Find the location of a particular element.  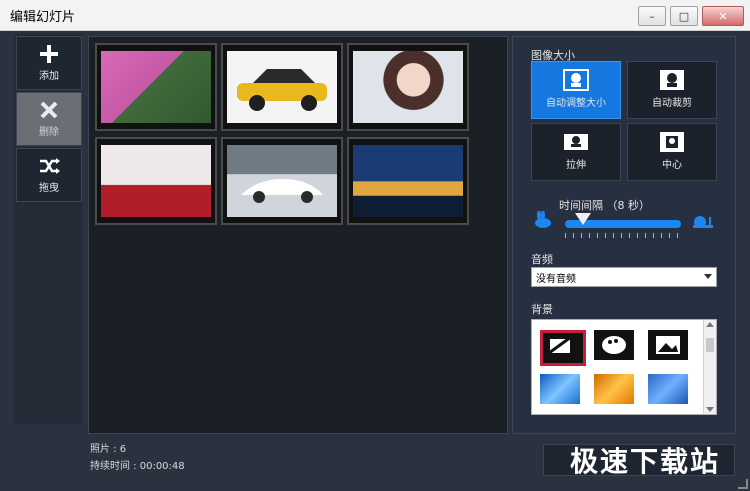

no-background-option is located at coordinates (563, 348).